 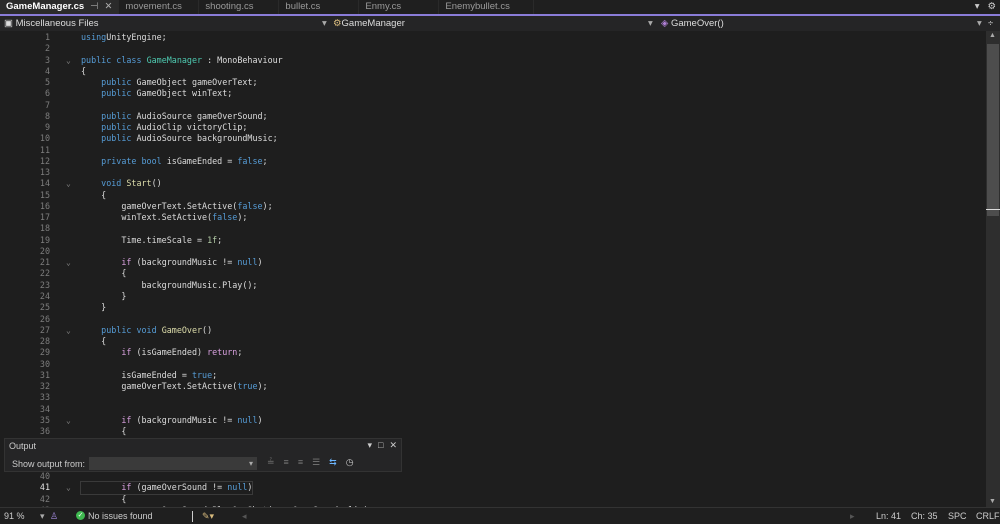 I want to click on code-line: 4{, so click(x=492, y=71).